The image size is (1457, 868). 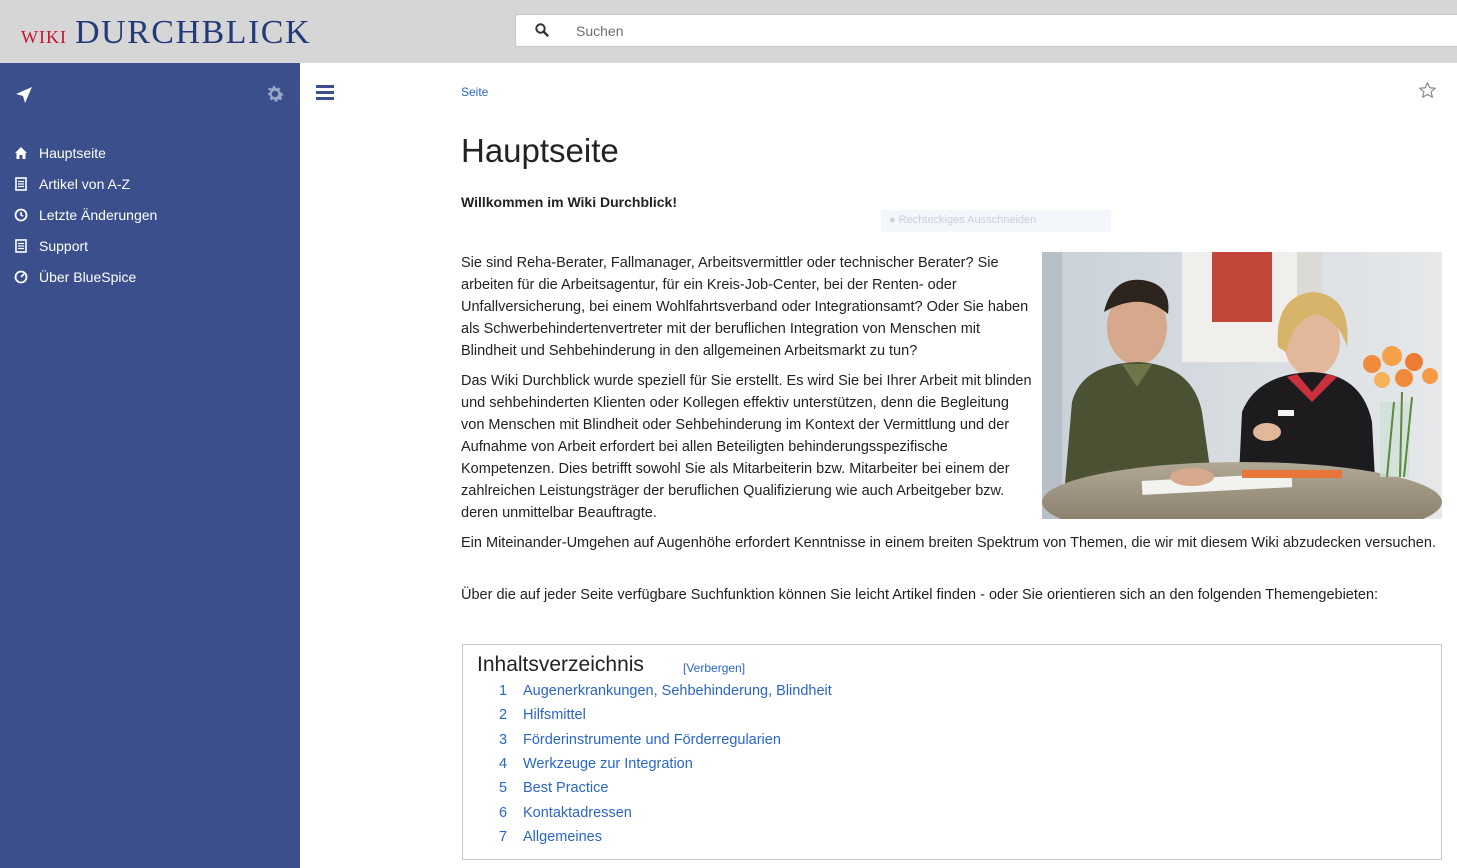 I want to click on search-box, so click(x=986, y=30).